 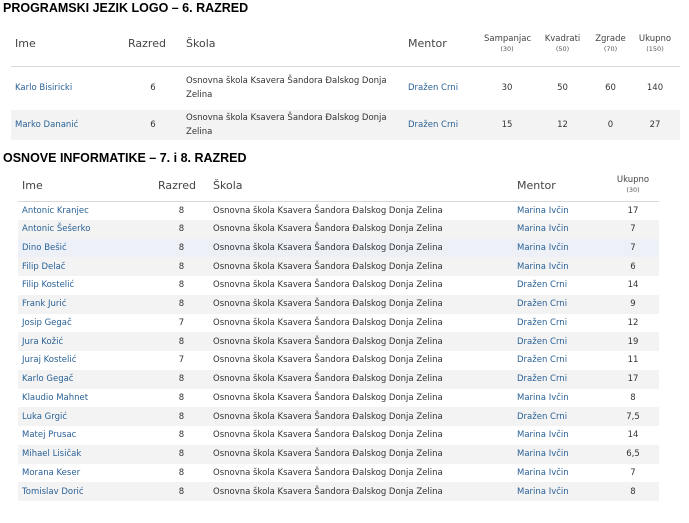 What do you see at coordinates (67, 88) in the screenshot?
I see `student-name-link: Karlo Bisiricki` at bounding box center [67, 88].